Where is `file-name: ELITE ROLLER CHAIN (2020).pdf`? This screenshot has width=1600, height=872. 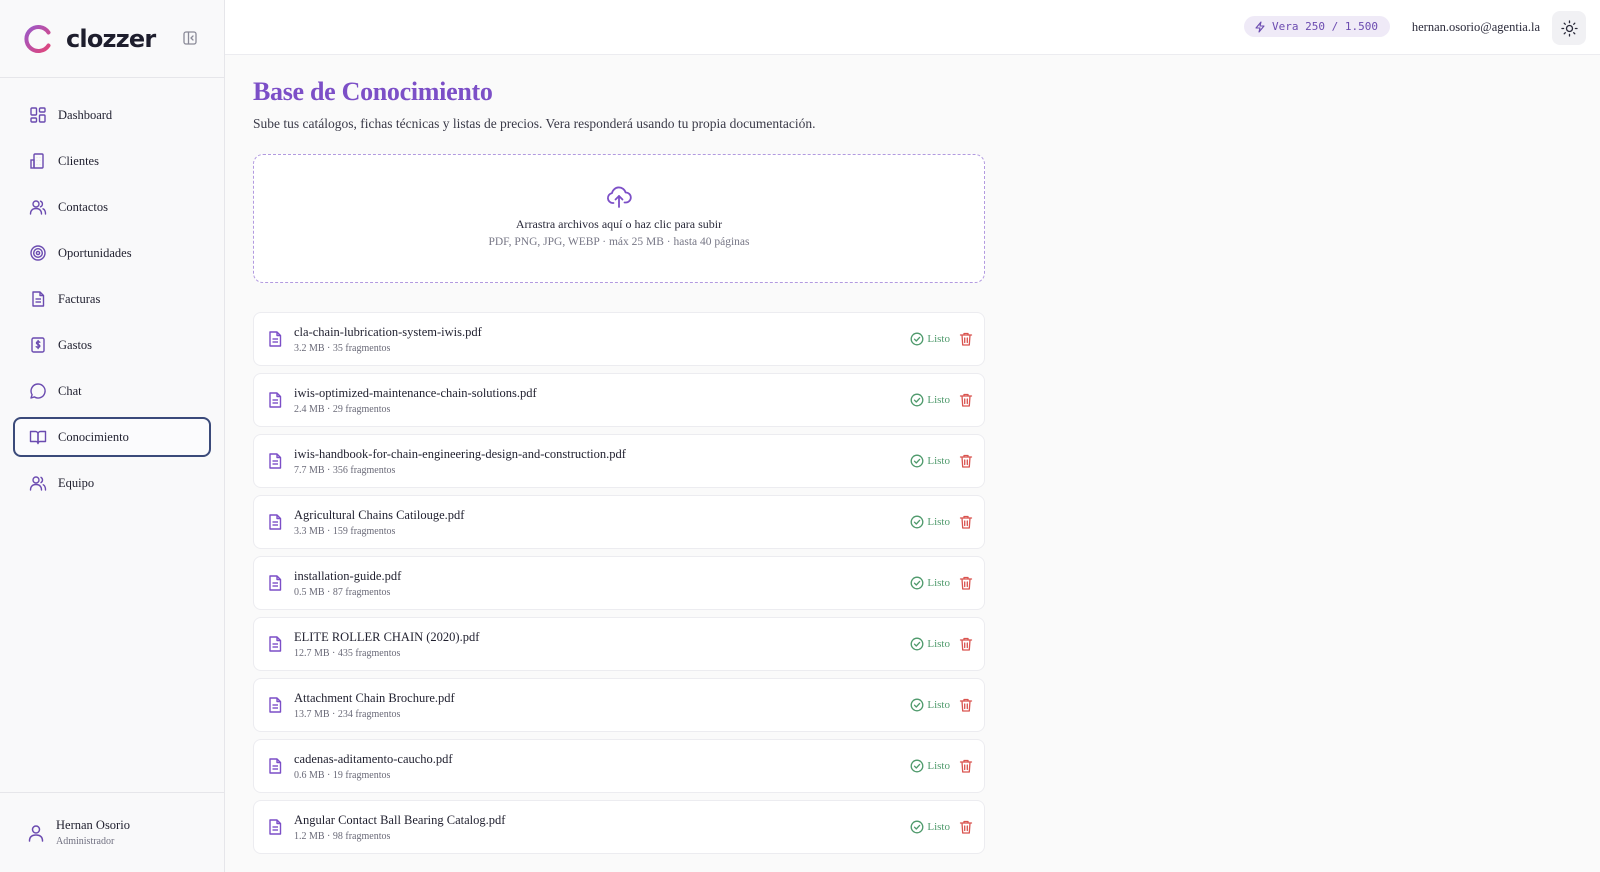
file-name: ELITE ROLLER CHAIN (2020).pdf is located at coordinates (387, 636).